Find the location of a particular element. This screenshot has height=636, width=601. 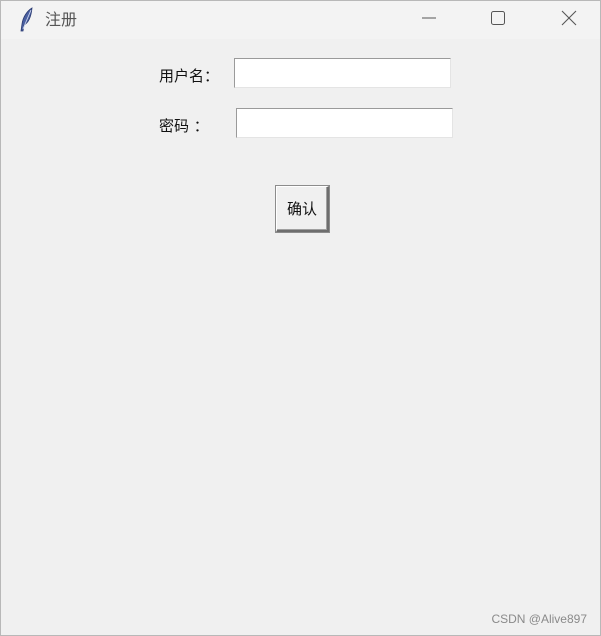

confirm-button: 确认 is located at coordinates (302, 209).